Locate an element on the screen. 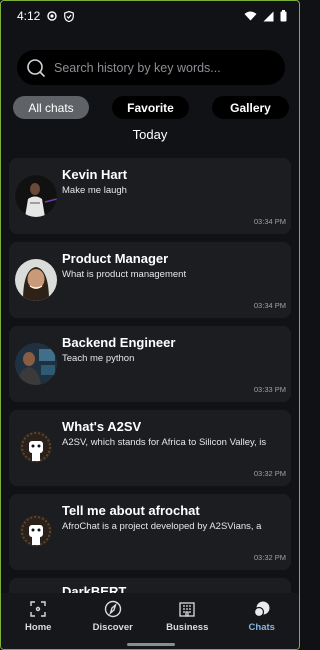 This screenshot has width=320, height=650. battery-icon is located at coordinates (283, 16).